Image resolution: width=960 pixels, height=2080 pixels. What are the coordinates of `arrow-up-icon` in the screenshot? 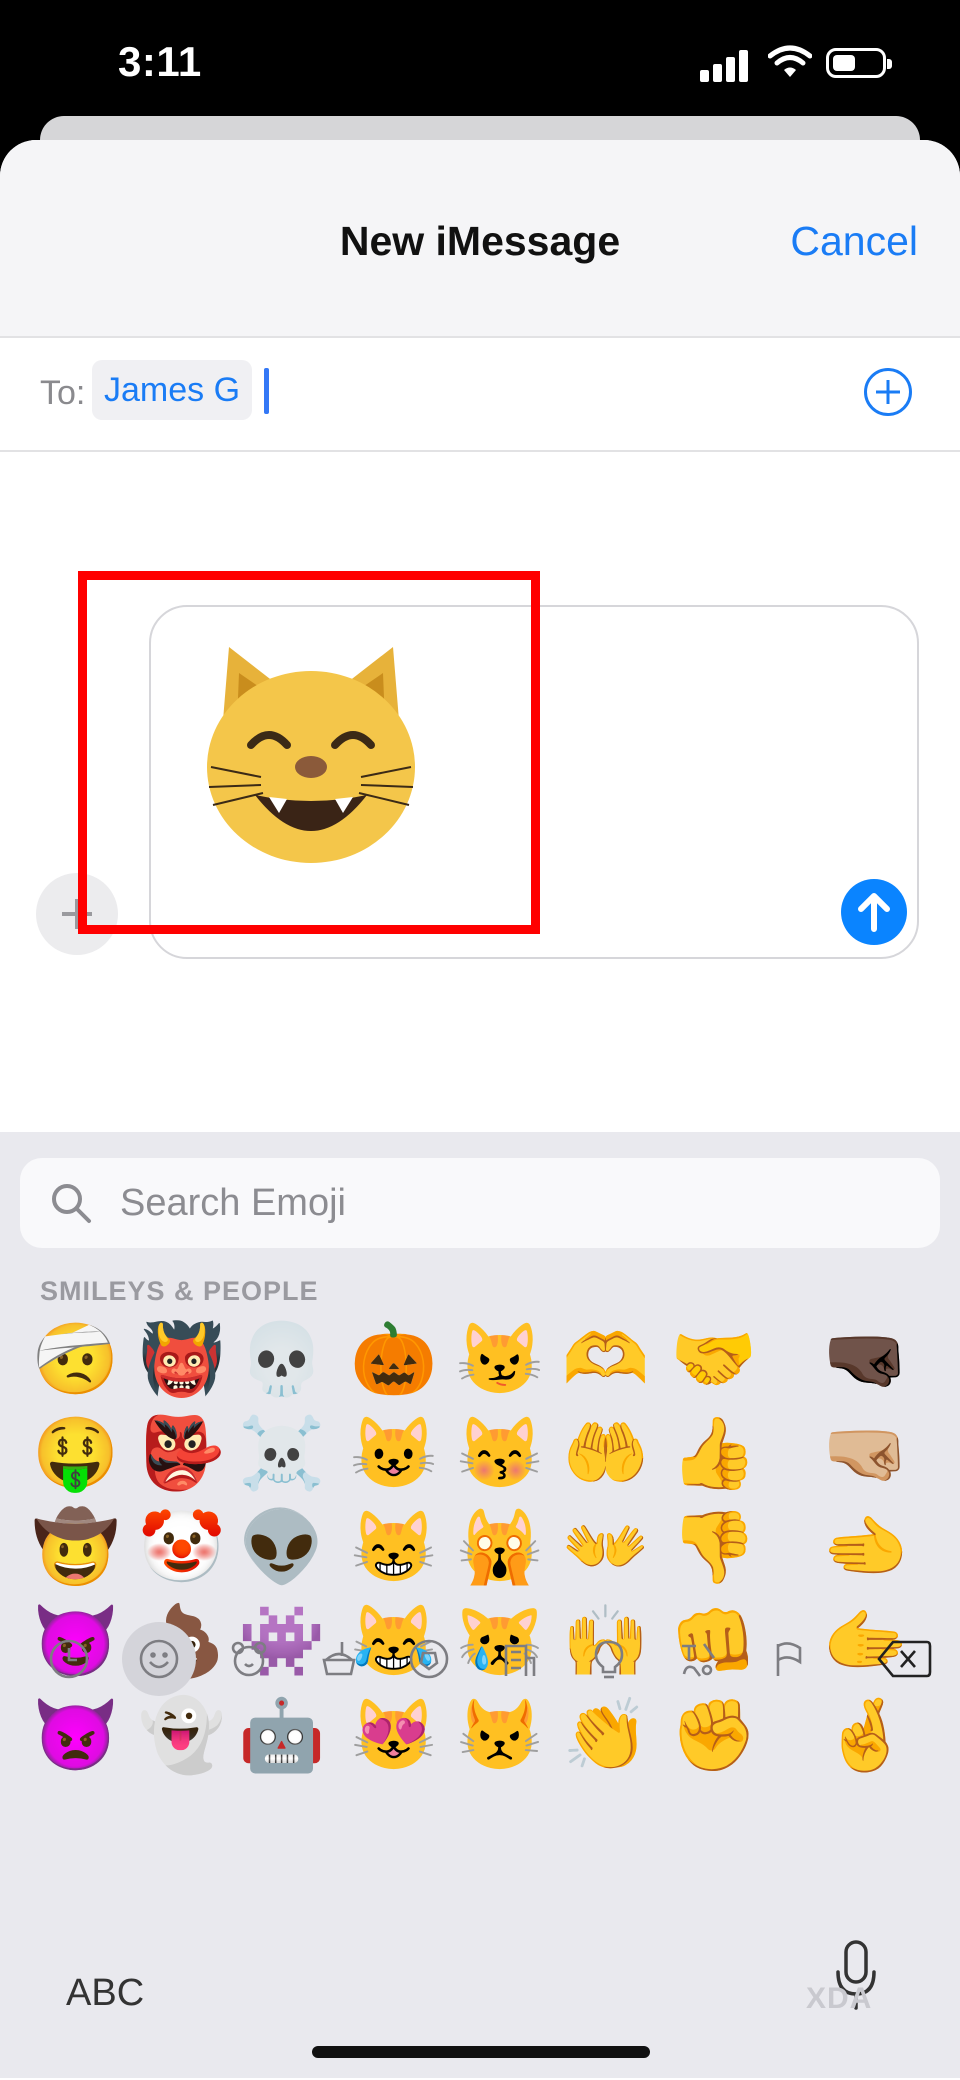 It's located at (874, 912).